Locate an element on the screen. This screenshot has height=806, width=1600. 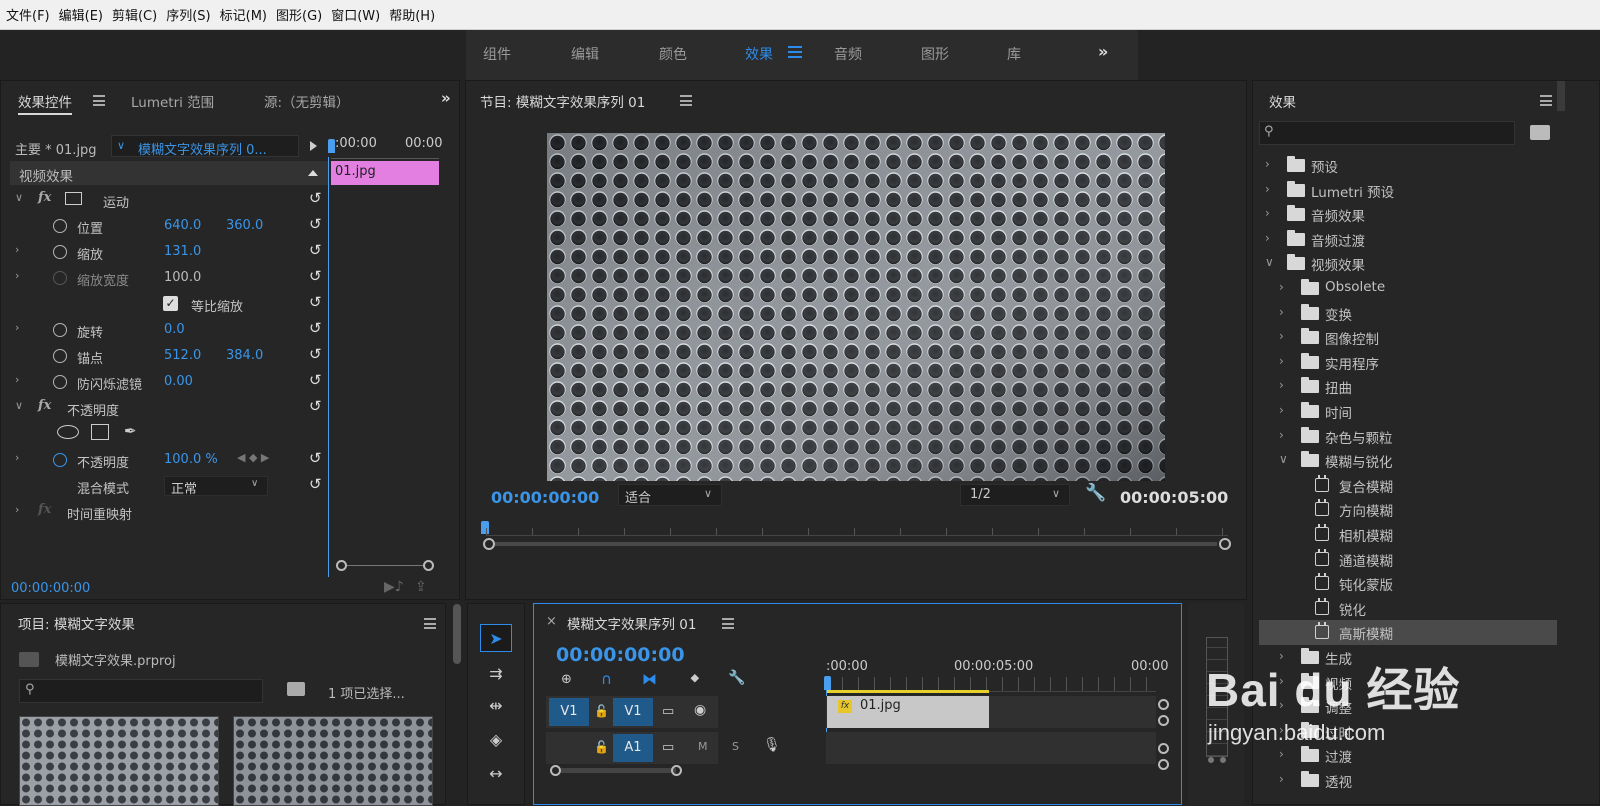
property-value: 0.0 is located at coordinates (174, 329).